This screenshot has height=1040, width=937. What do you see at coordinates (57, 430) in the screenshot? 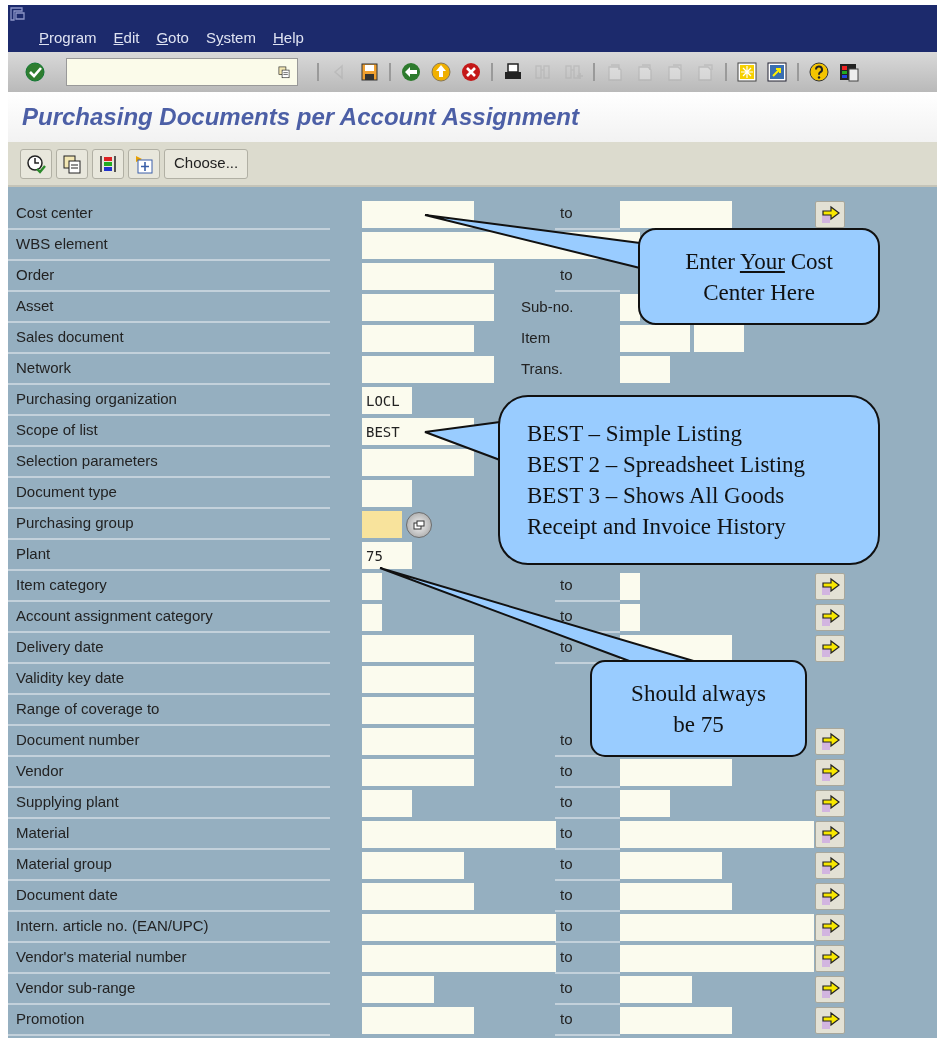
I see `field-label: Scope of list` at bounding box center [57, 430].